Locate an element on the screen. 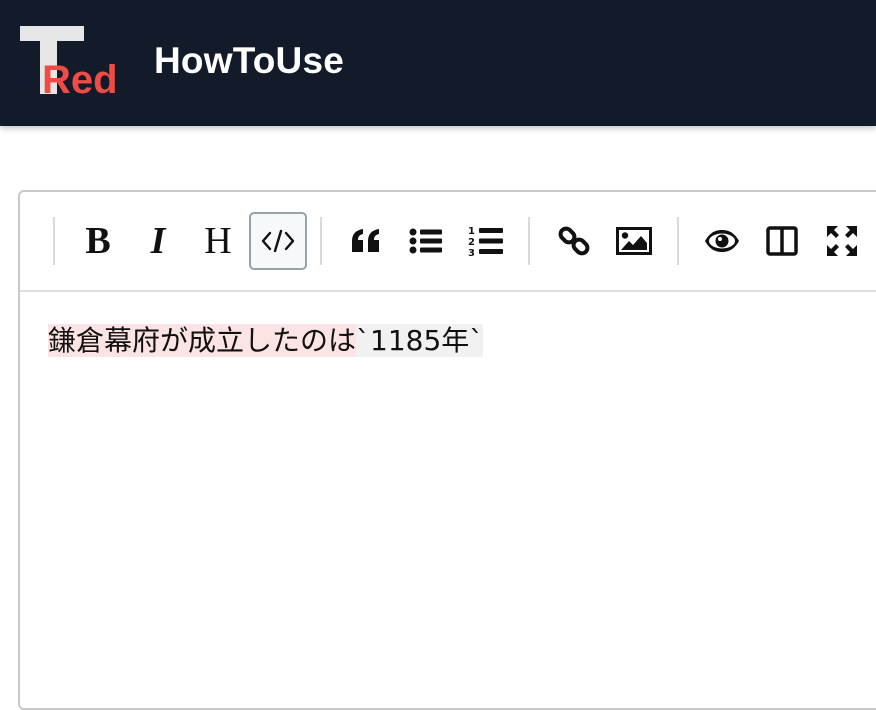 This screenshot has height=710, width=876. link-icon is located at coordinates (574, 241).